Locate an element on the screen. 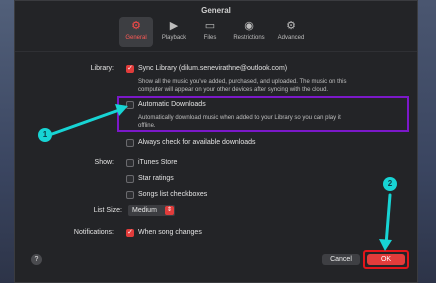 Image resolution: width=436 pixels, height=283 pixels. arrow-1-line is located at coordinates (87, 121).